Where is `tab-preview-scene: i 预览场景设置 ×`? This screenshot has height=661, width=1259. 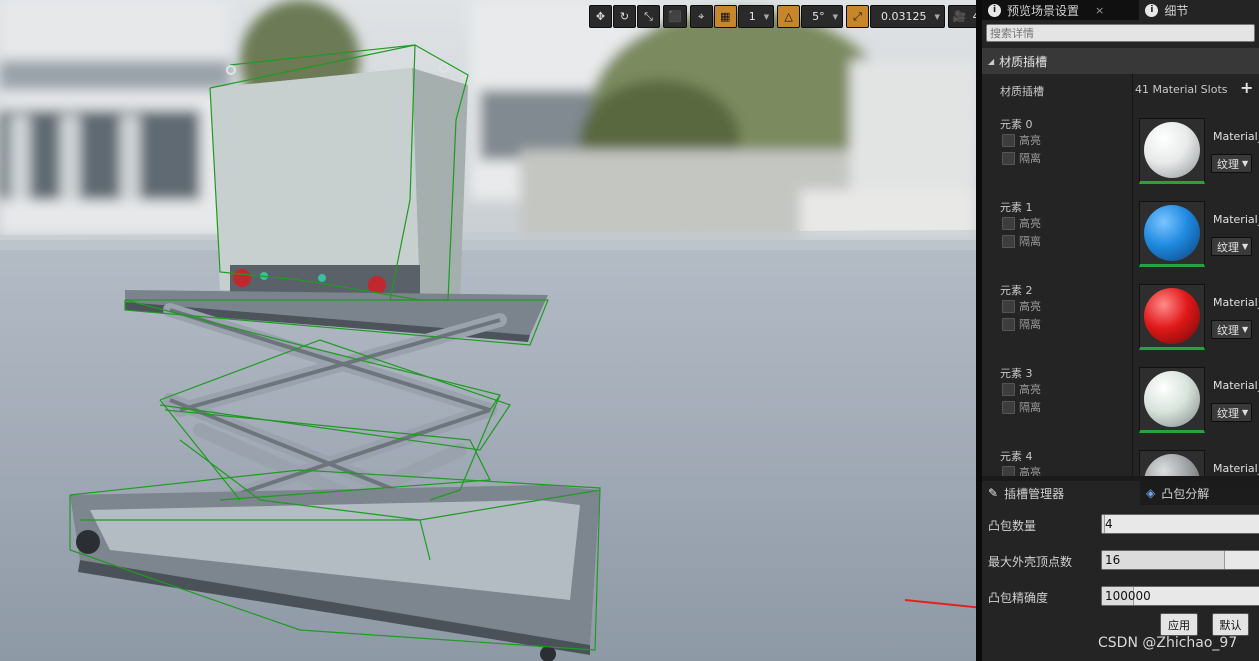 tab-preview-scene: i 预览场景设置 × is located at coordinates (1060, 10).